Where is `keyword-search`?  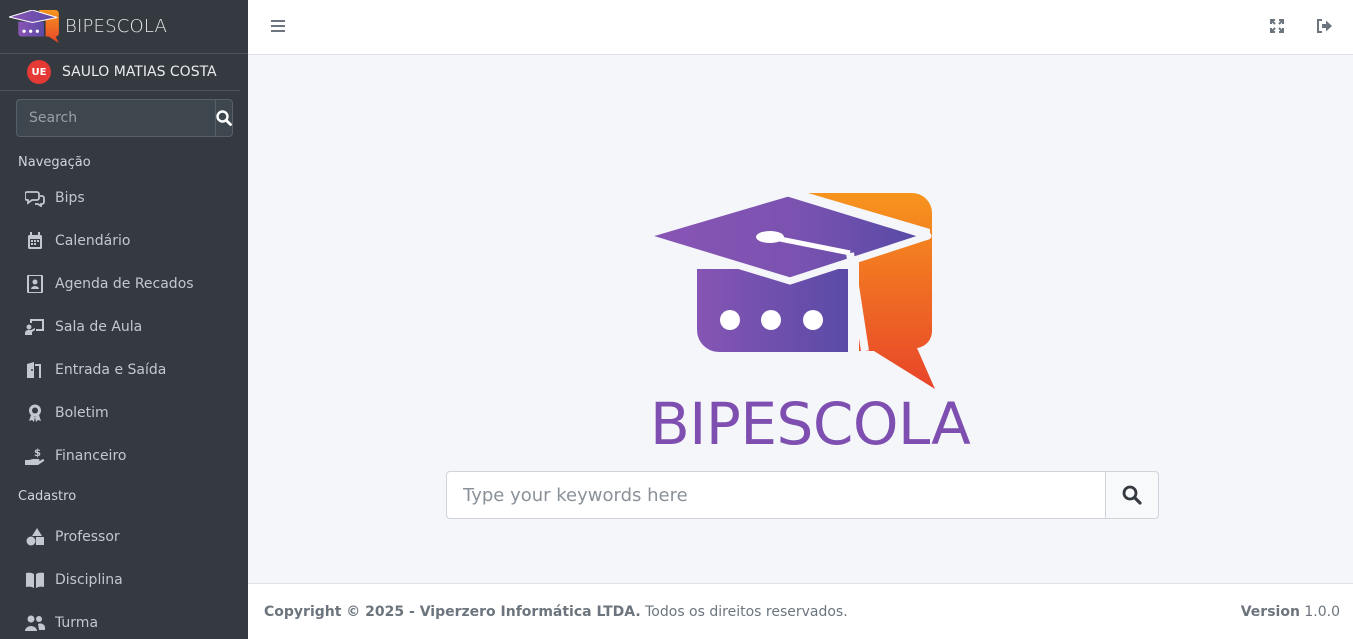
keyword-search is located at coordinates (802, 495).